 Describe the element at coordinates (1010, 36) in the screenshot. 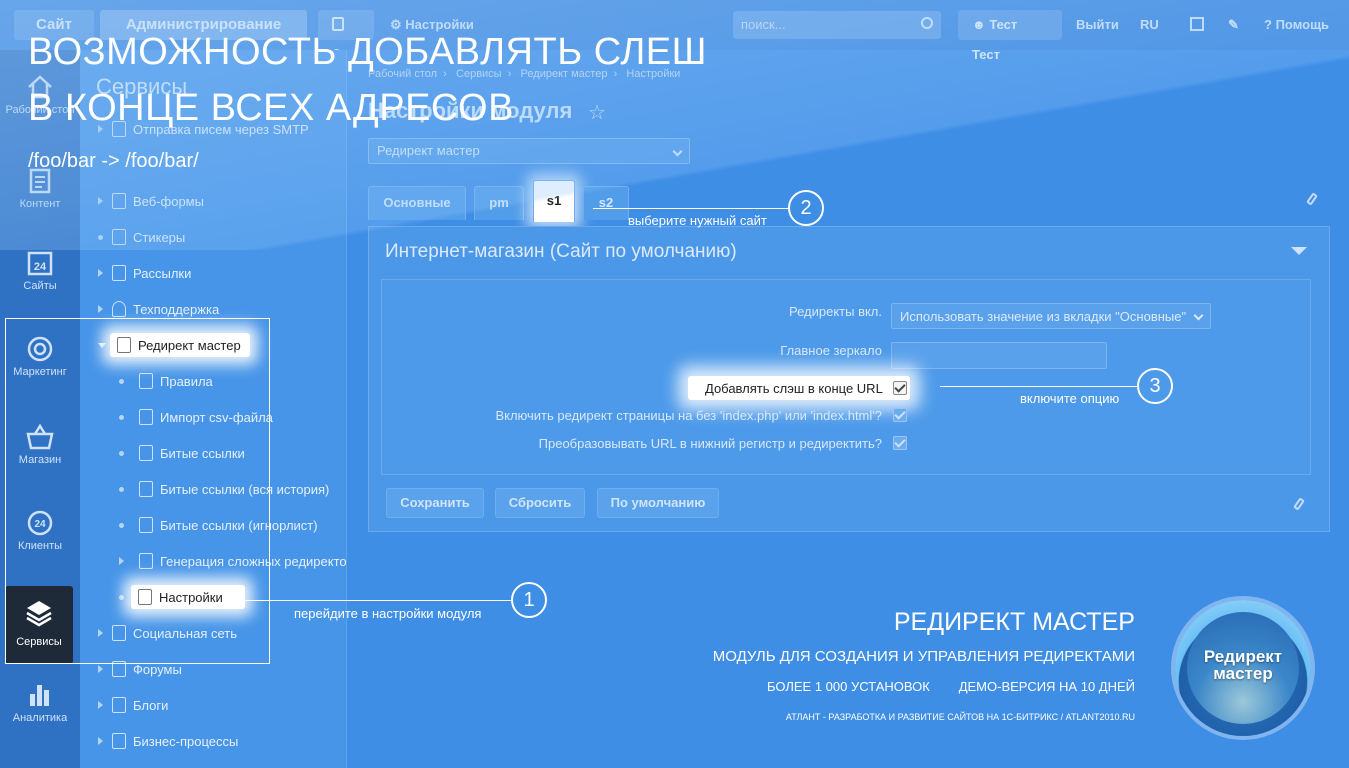

I see `user-button: ☻ Тест Тест` at that location.